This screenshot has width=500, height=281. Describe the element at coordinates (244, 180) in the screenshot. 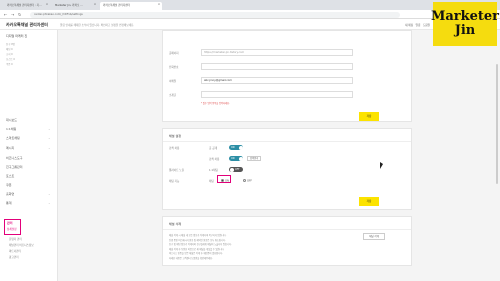

I see `radio-dot` at that location.